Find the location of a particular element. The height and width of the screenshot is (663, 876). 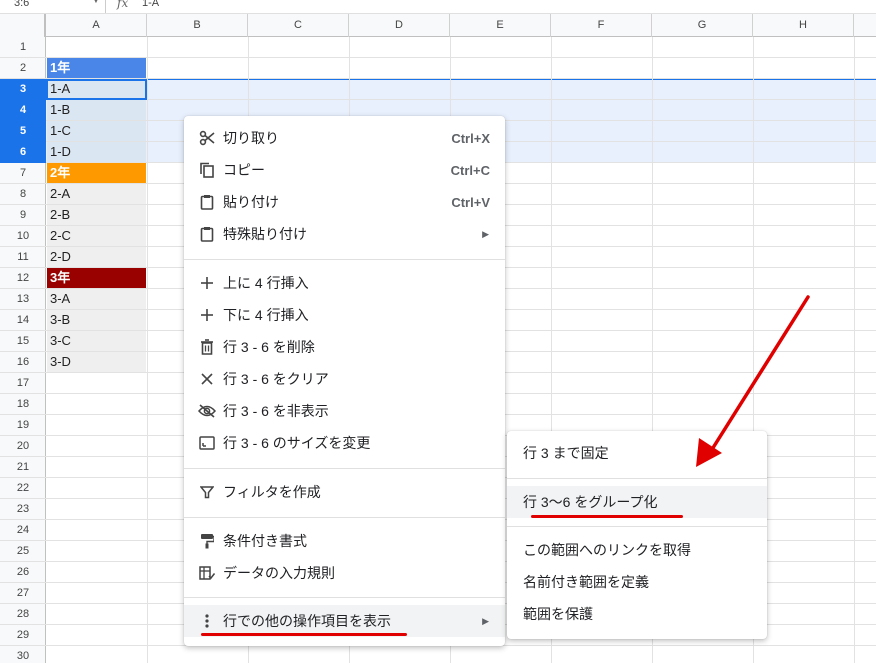

annotation-arrow is located at coordinates (753, 381).